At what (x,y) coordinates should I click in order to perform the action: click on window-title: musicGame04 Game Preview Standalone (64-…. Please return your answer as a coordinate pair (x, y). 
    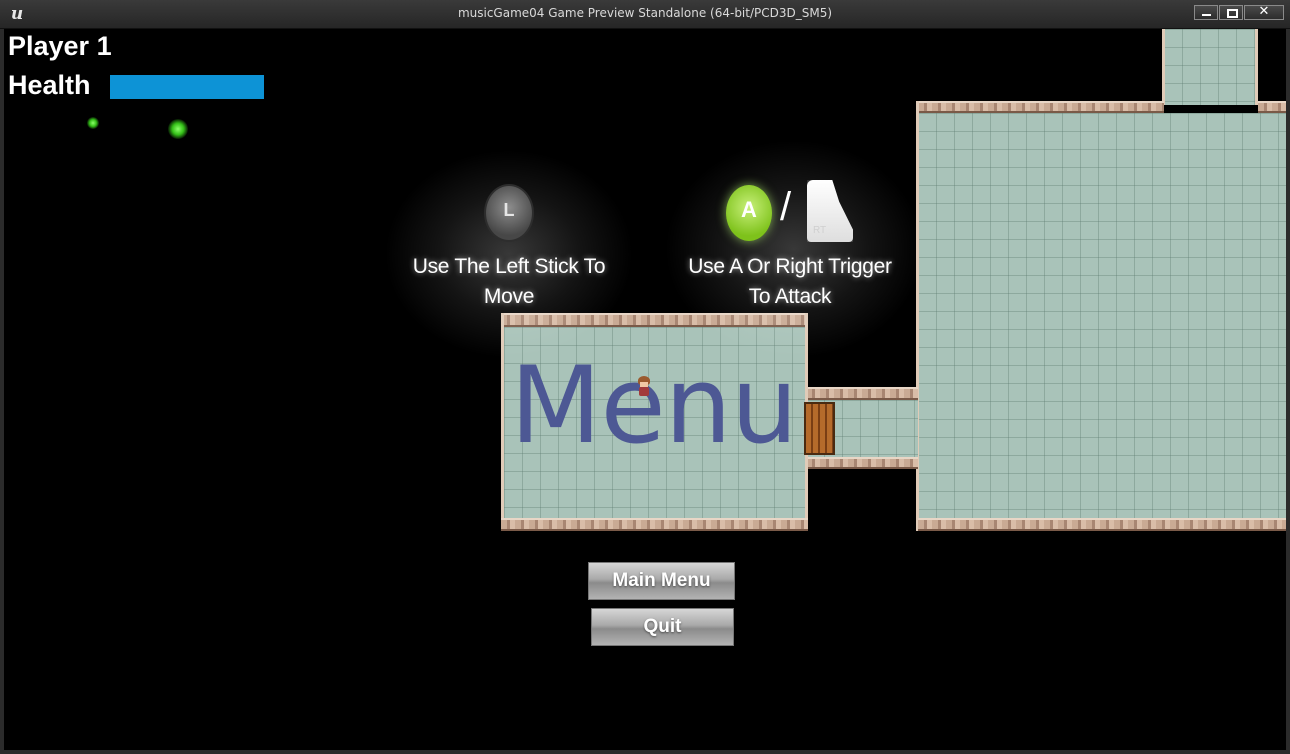
    Looking at the image, I should click on (645, 13).